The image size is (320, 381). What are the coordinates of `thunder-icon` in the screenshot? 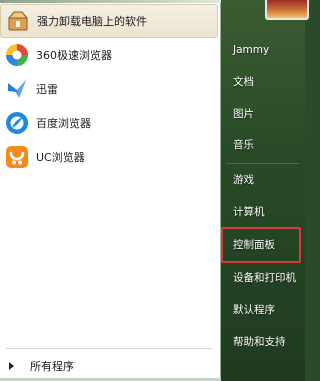 It's located at (17, 89).